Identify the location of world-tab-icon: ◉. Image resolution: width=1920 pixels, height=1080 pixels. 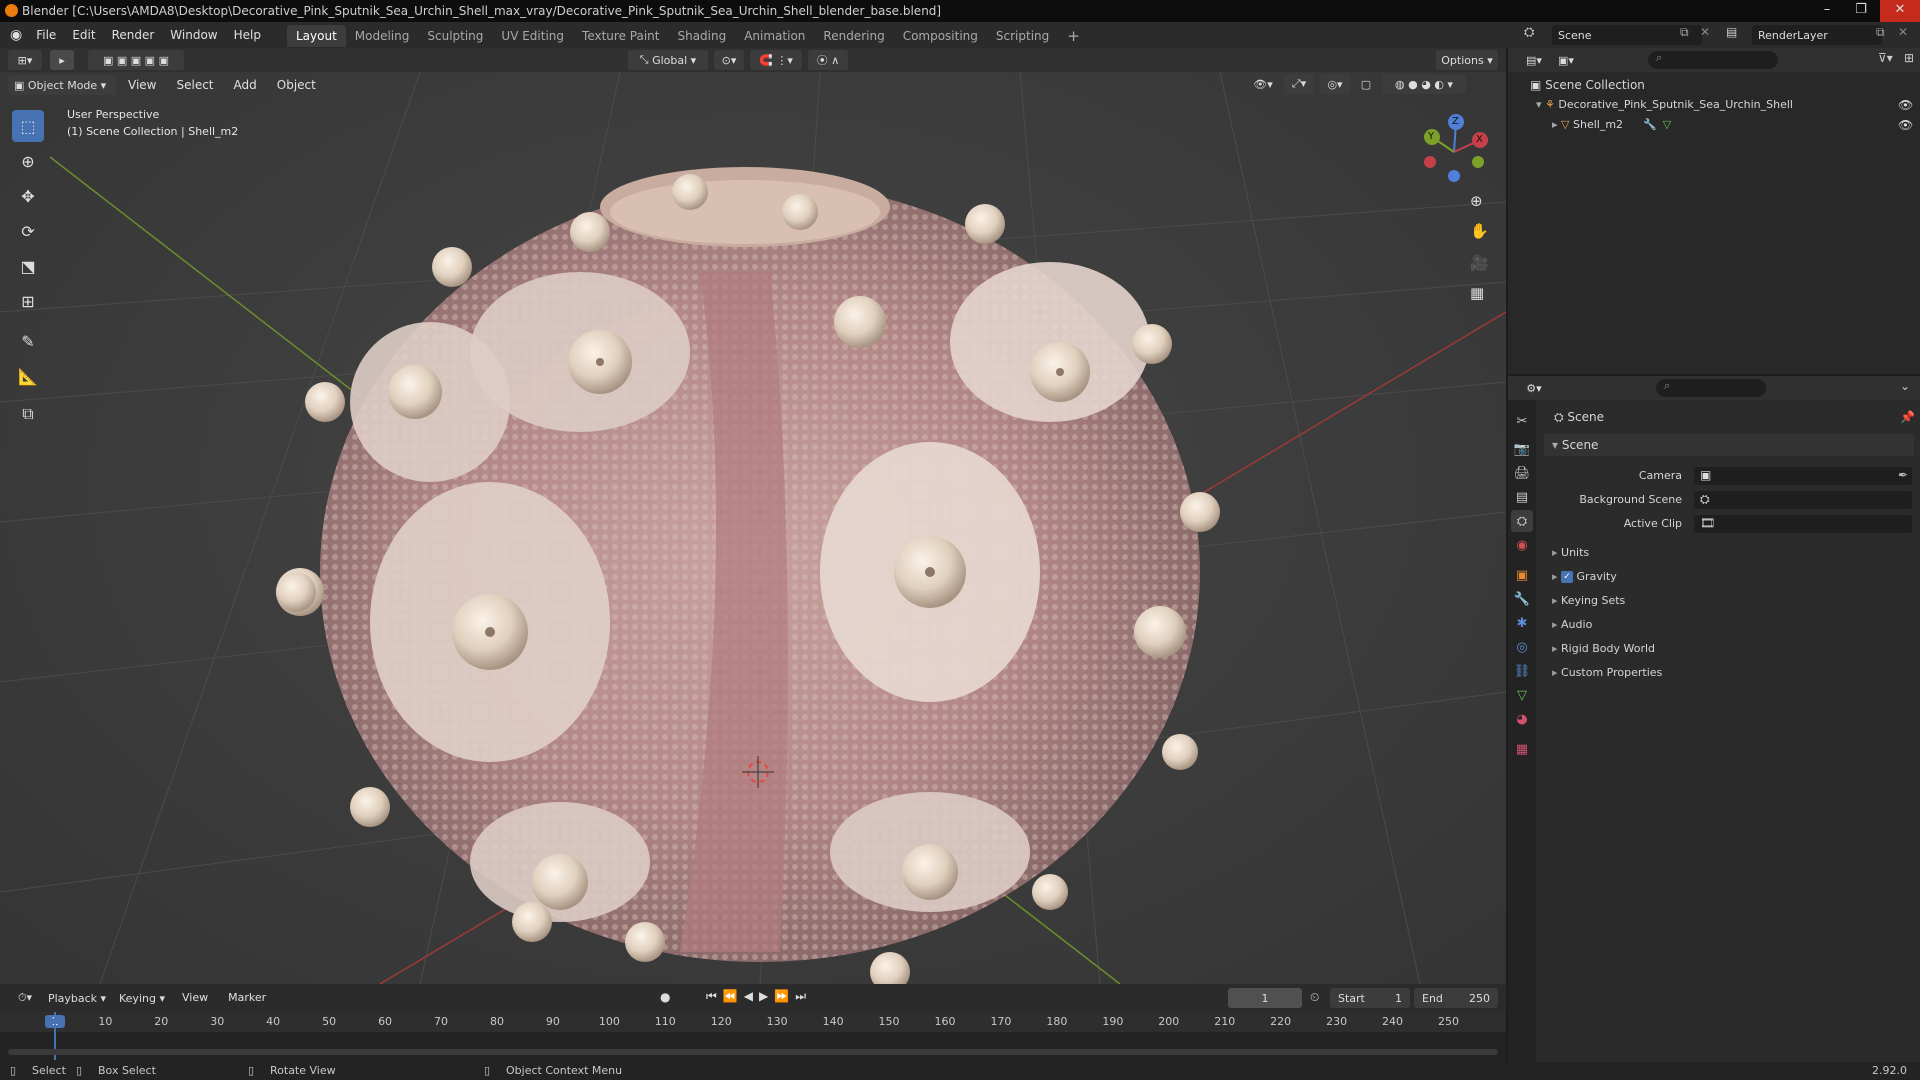
(1522, 545).